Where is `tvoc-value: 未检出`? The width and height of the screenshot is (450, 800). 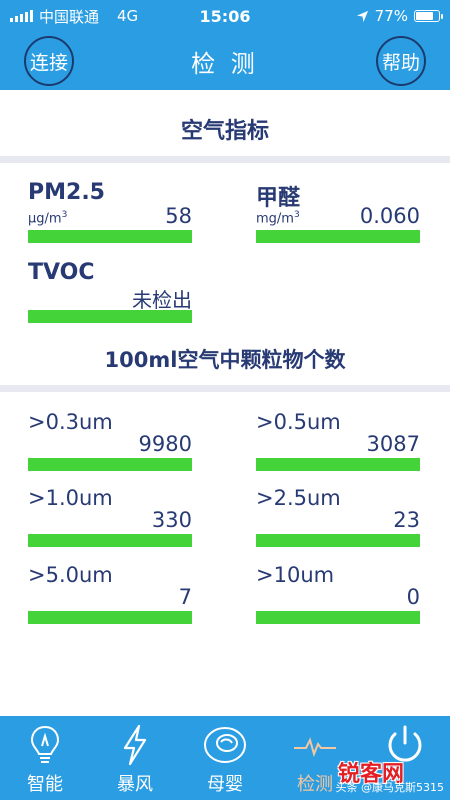 tvoc-value: 未检出 is located at coordinates (162, 300).